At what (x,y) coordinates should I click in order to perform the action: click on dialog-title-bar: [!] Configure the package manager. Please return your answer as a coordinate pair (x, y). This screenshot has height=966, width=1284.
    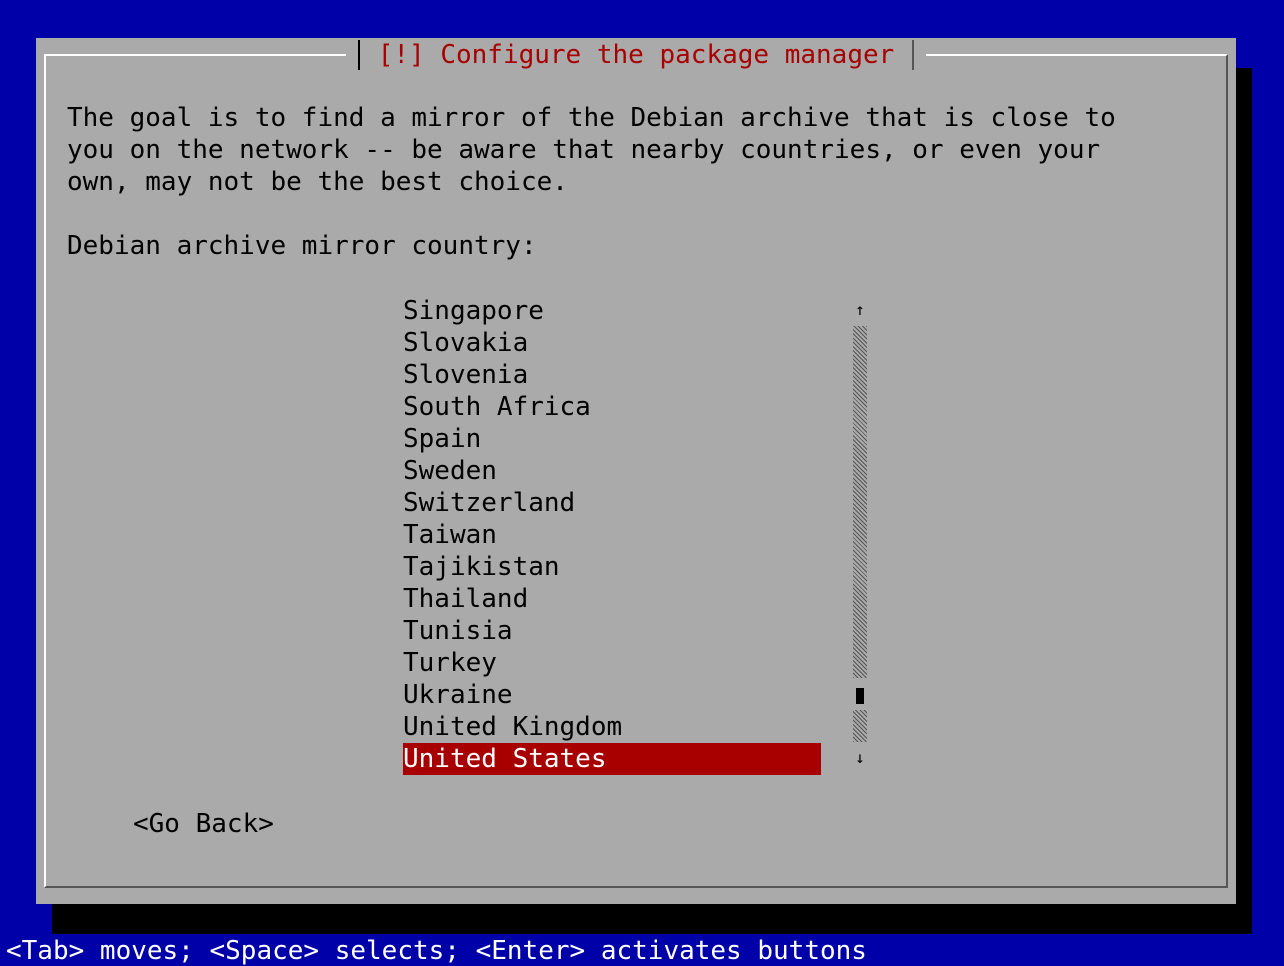
    Looking at the image, I should click on (636, 55).